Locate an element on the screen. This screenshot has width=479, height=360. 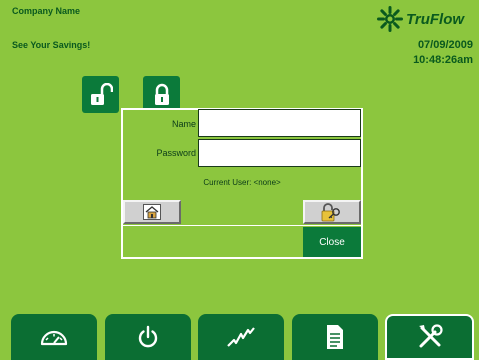
company-name: Company Name is located at coordinates (46, 11).